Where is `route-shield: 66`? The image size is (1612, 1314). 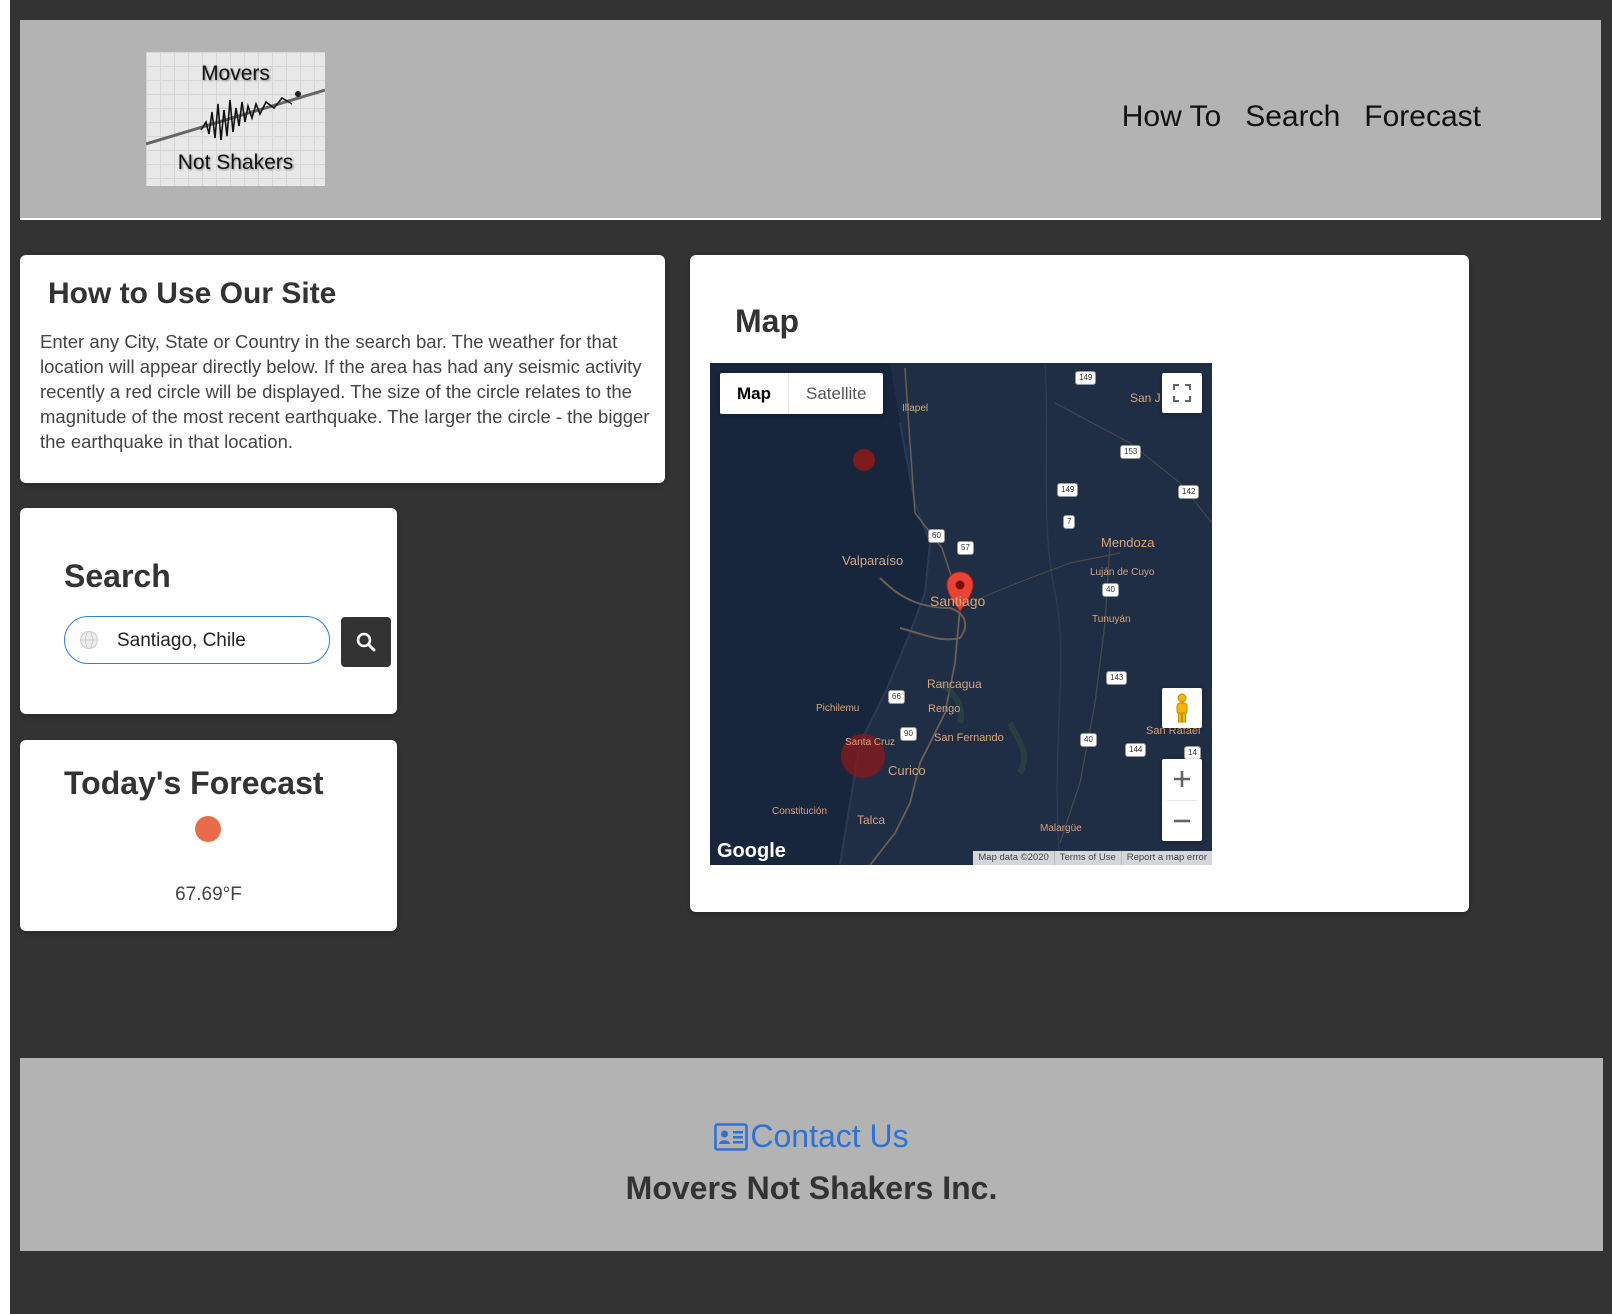 route-shield: 66 is located at coordinates (896, 697).